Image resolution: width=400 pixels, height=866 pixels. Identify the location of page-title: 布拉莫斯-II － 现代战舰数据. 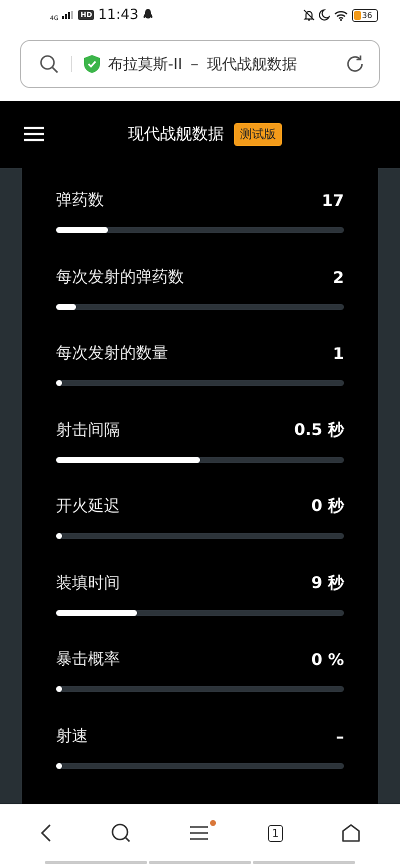
(203, 64).